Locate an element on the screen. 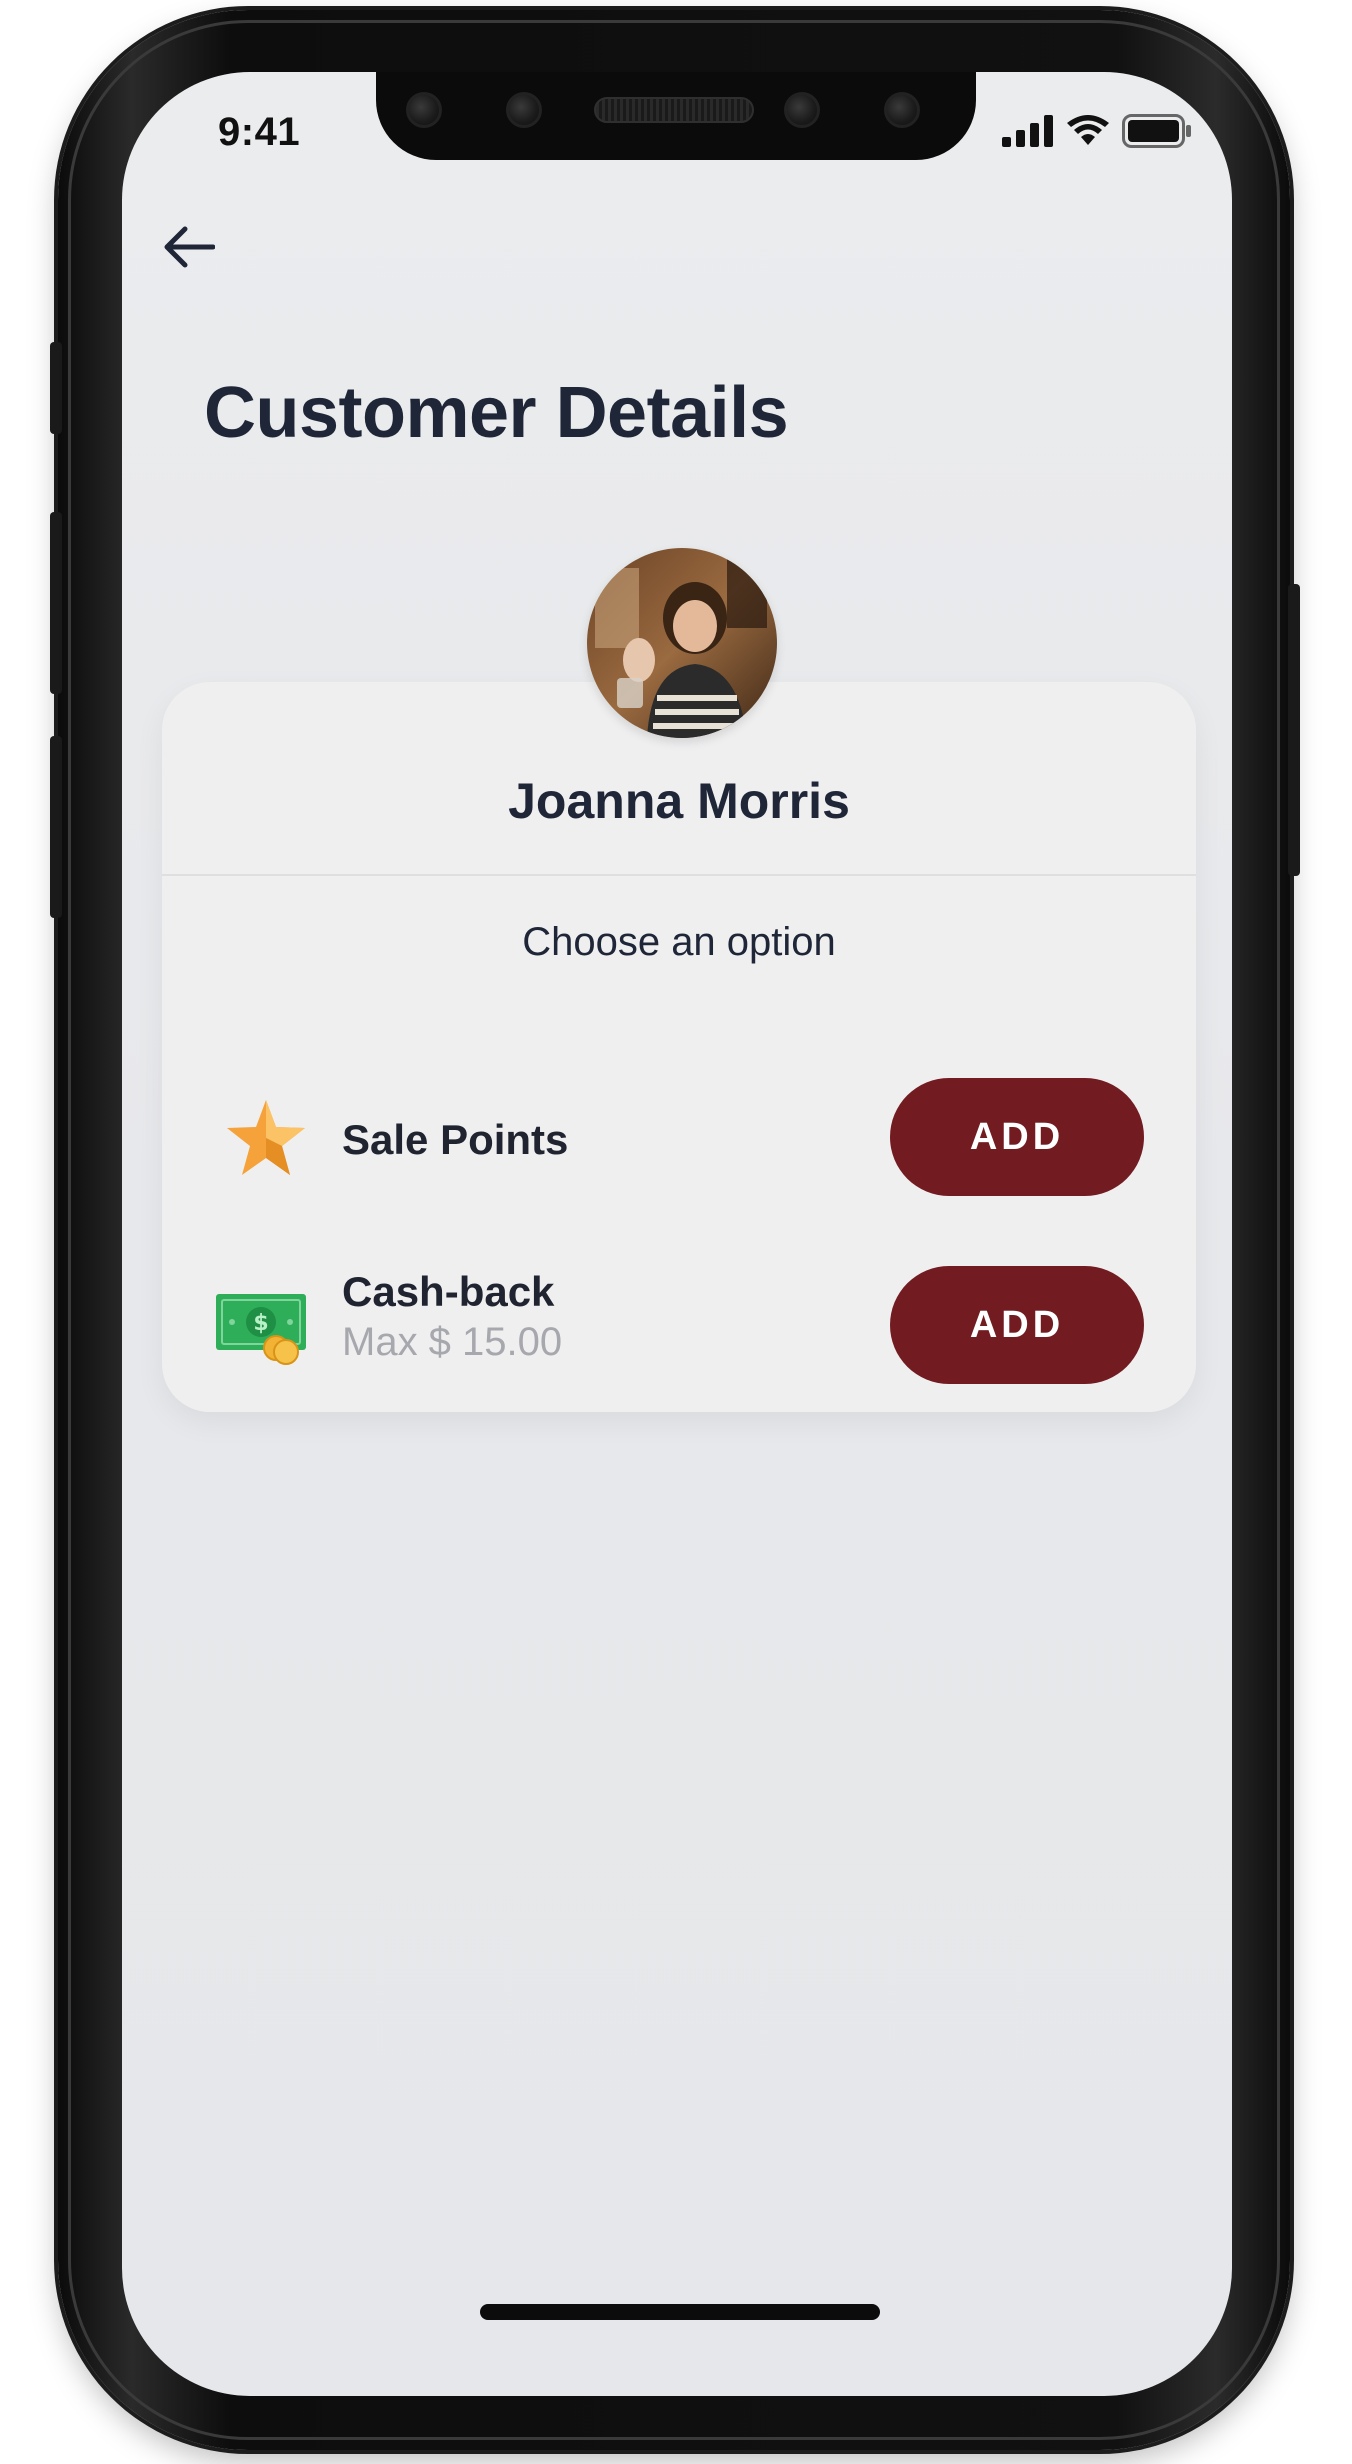 This screenshot has width=1352, height=2464. arrow-left-icon is located at coordinates (189, 247).